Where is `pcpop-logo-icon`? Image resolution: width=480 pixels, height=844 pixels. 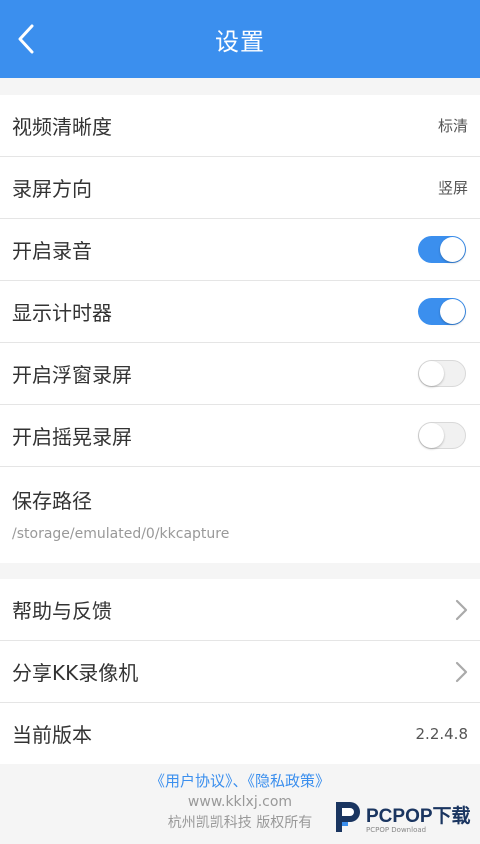 pcpop-logo-icon is located at coordinates (348, 817).